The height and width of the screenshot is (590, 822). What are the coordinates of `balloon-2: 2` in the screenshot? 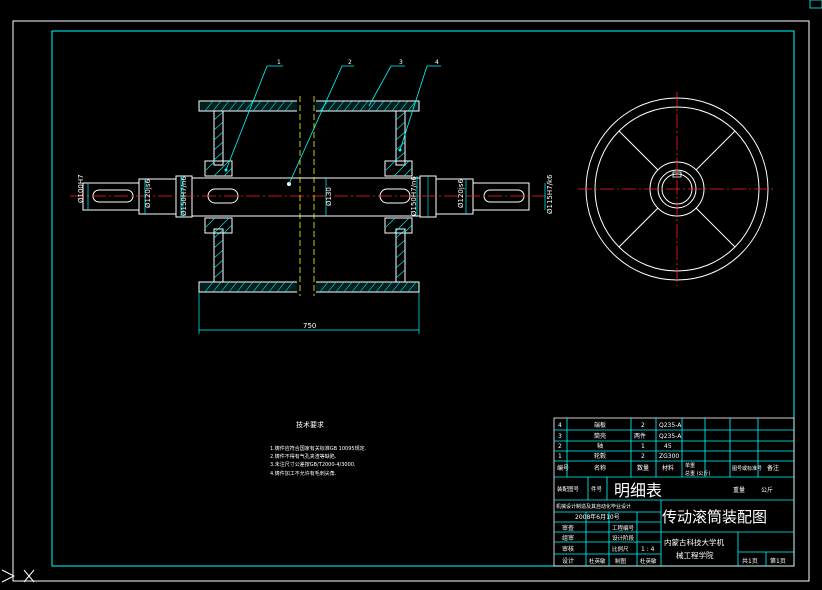 It's located at (350, 62).